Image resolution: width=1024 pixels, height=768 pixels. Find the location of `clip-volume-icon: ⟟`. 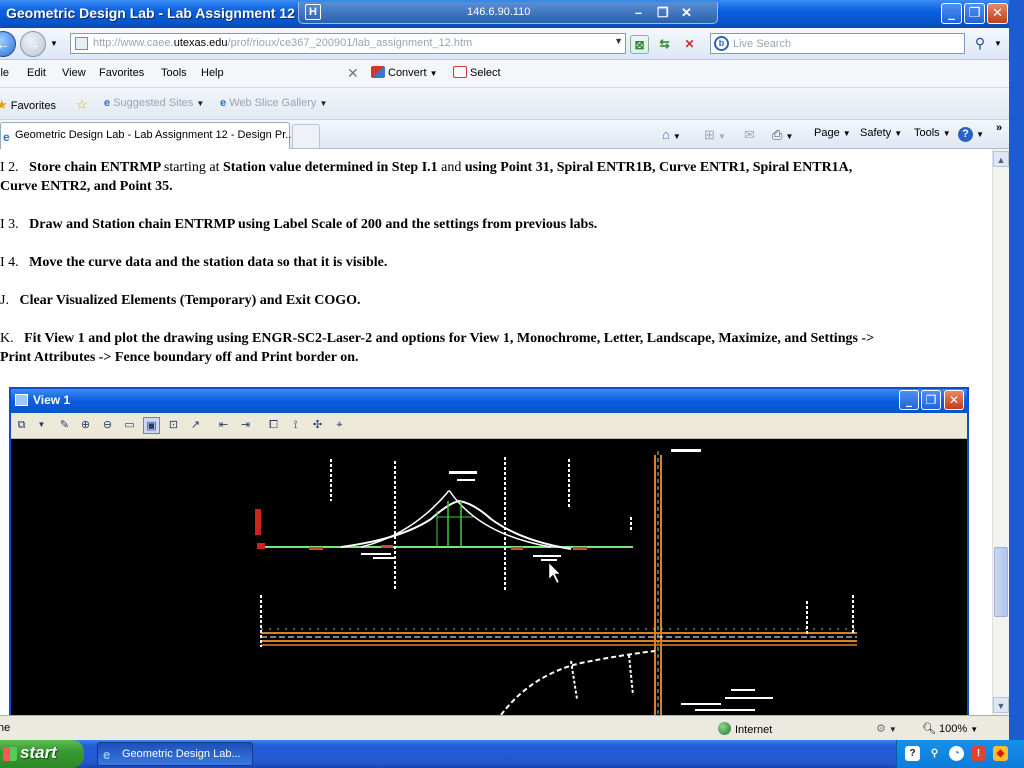

clip-volume-icon: ⟟ is located at coordinates (295, 425).